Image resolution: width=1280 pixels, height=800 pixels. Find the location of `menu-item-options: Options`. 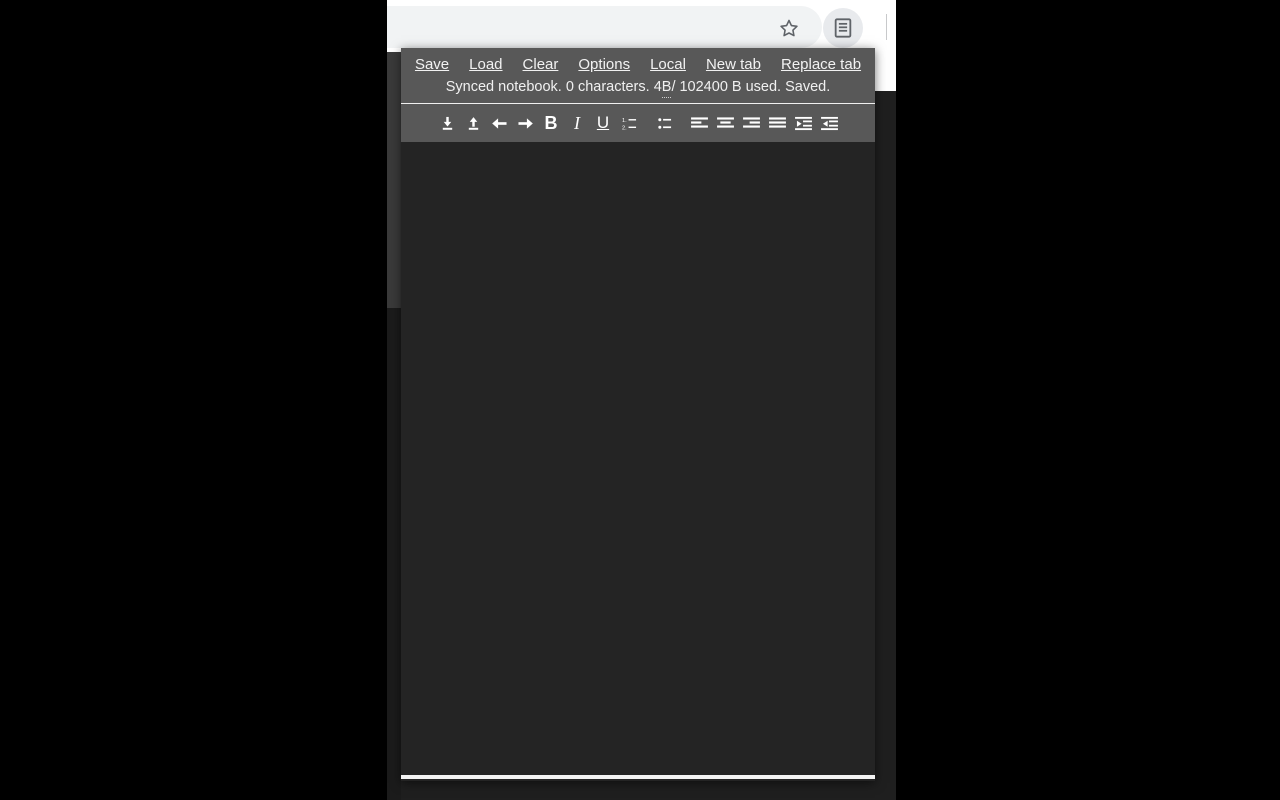

menu-item-options: Options is located at coordinates (604, 65).